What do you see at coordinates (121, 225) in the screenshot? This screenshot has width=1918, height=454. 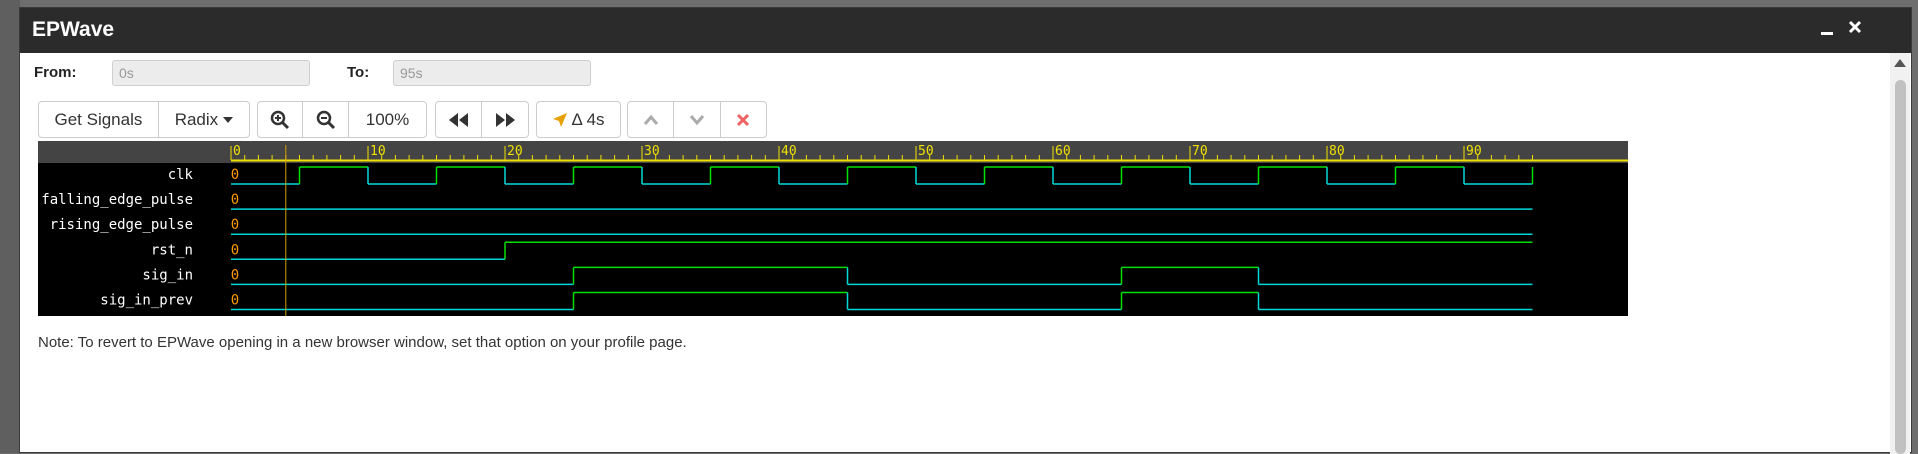 I see `signal-name-rising-edge-pulse: rising_edge_pulse` at bounding box center [121, 225].